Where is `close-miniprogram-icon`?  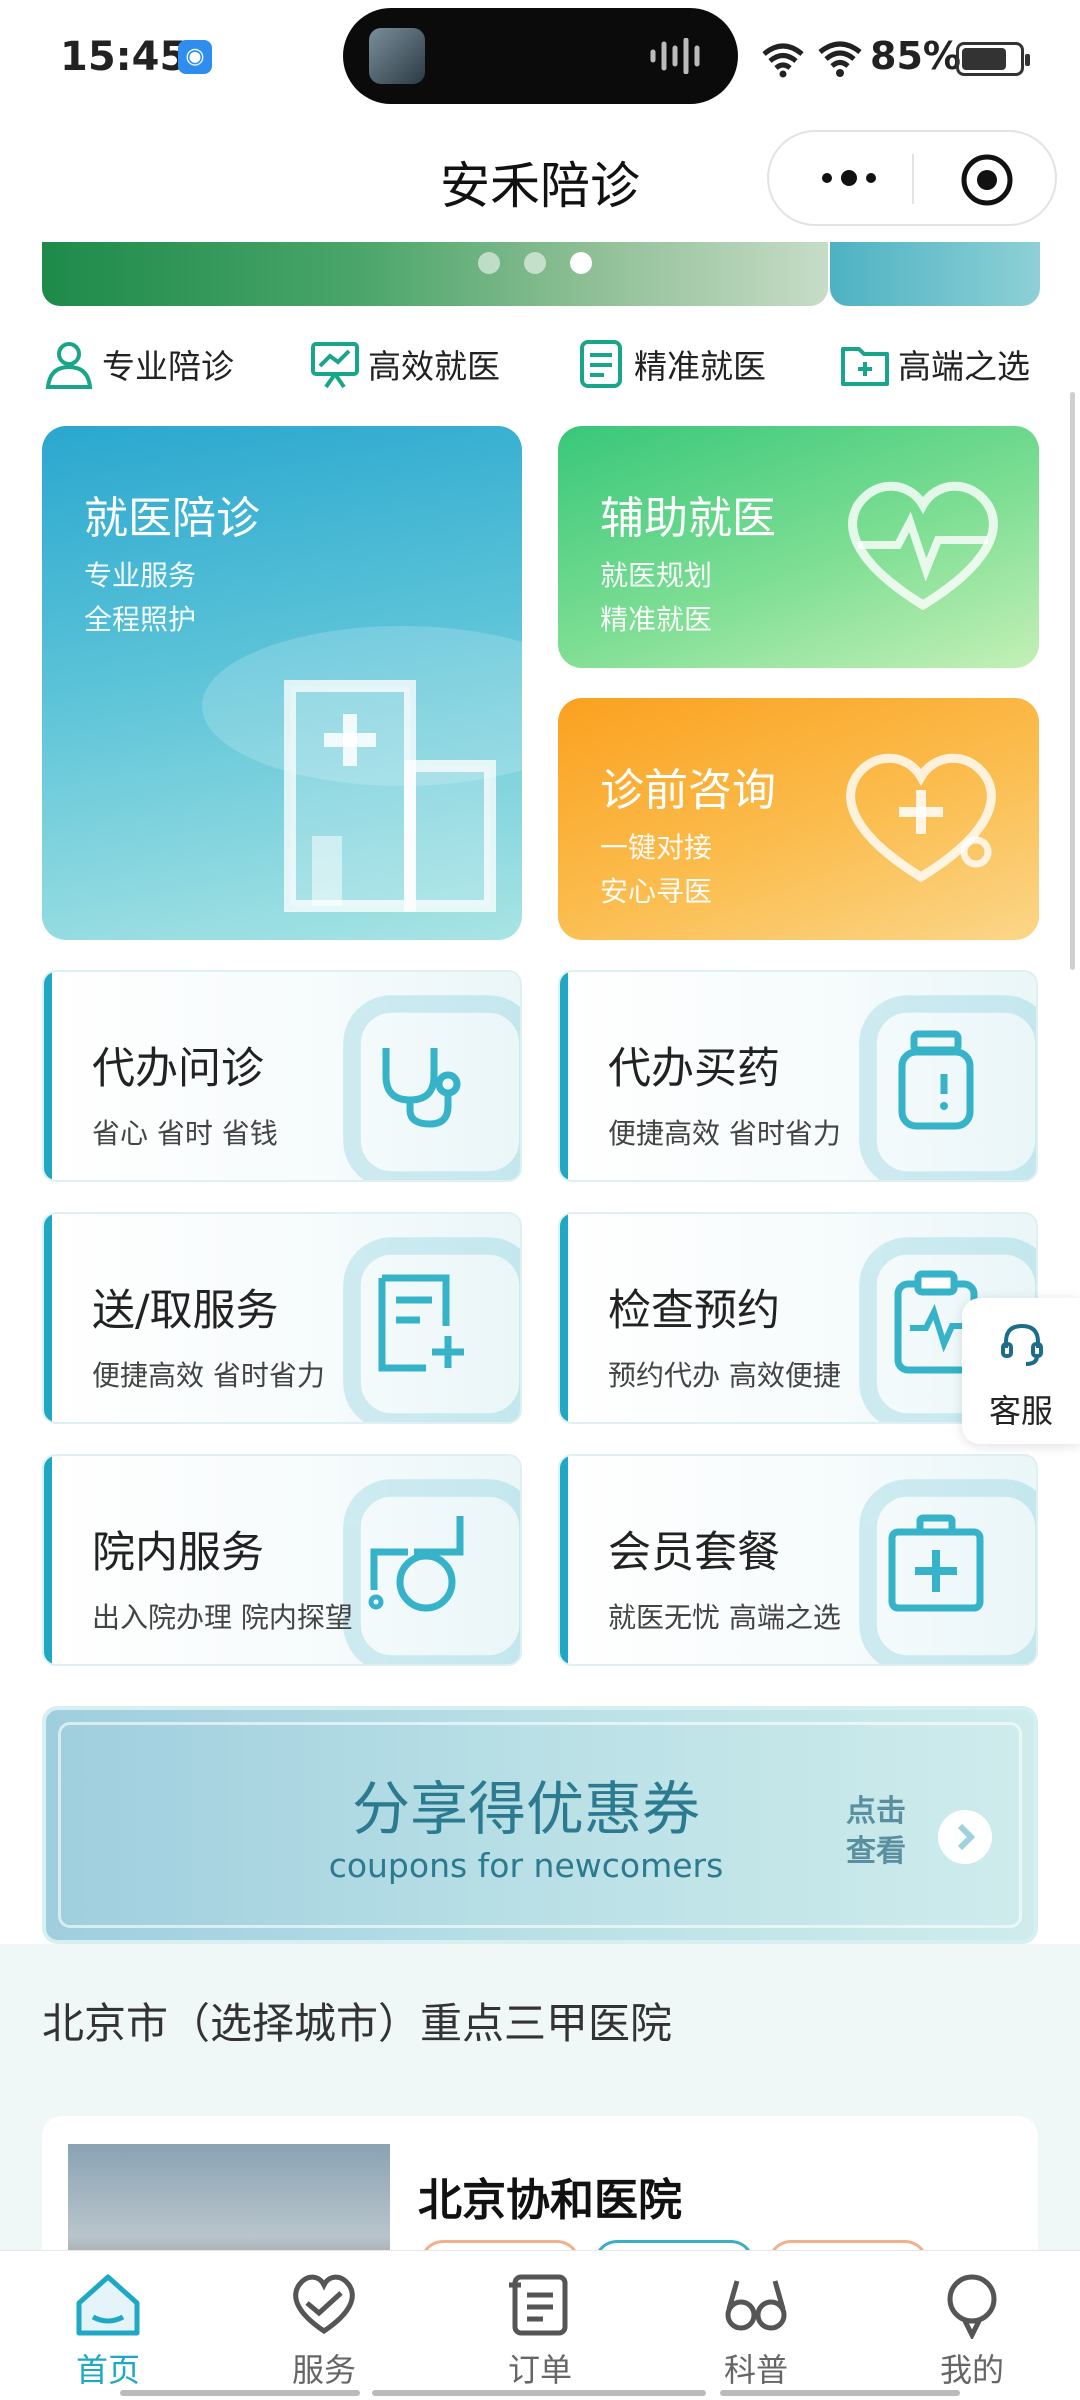 close-miniprogram-icon is located at coordinates (987, 180).